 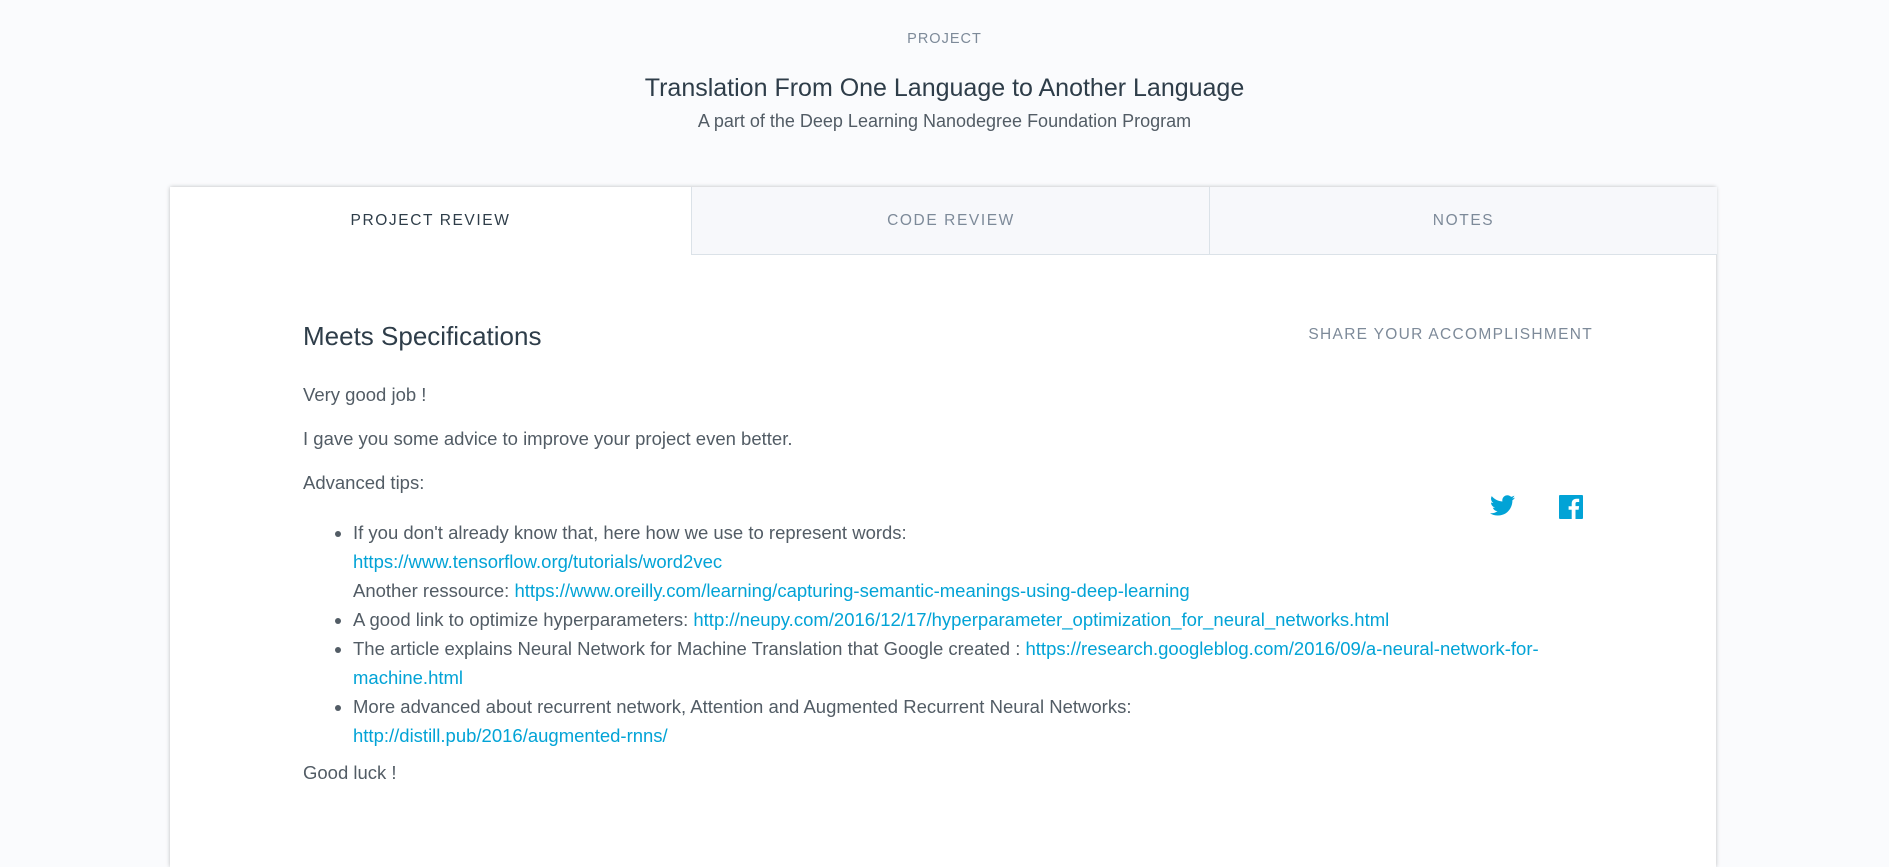 What do you see at coordinates (510, 735) in the screenshot?
I see `distill-link: http://distill.pub/2016/augmented-rnns/` at bounding box center [510, 735].